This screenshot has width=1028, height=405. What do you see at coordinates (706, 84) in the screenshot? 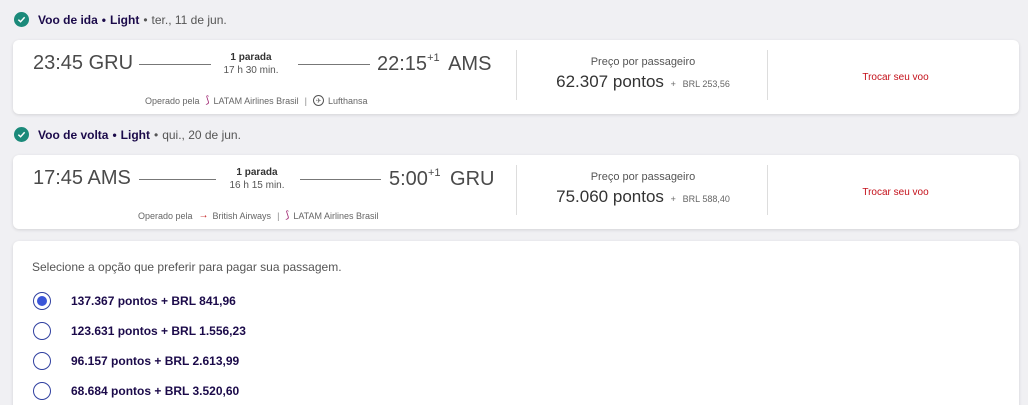
I see `price-brl: BRL 253,56` at bounding box center [706, 84].